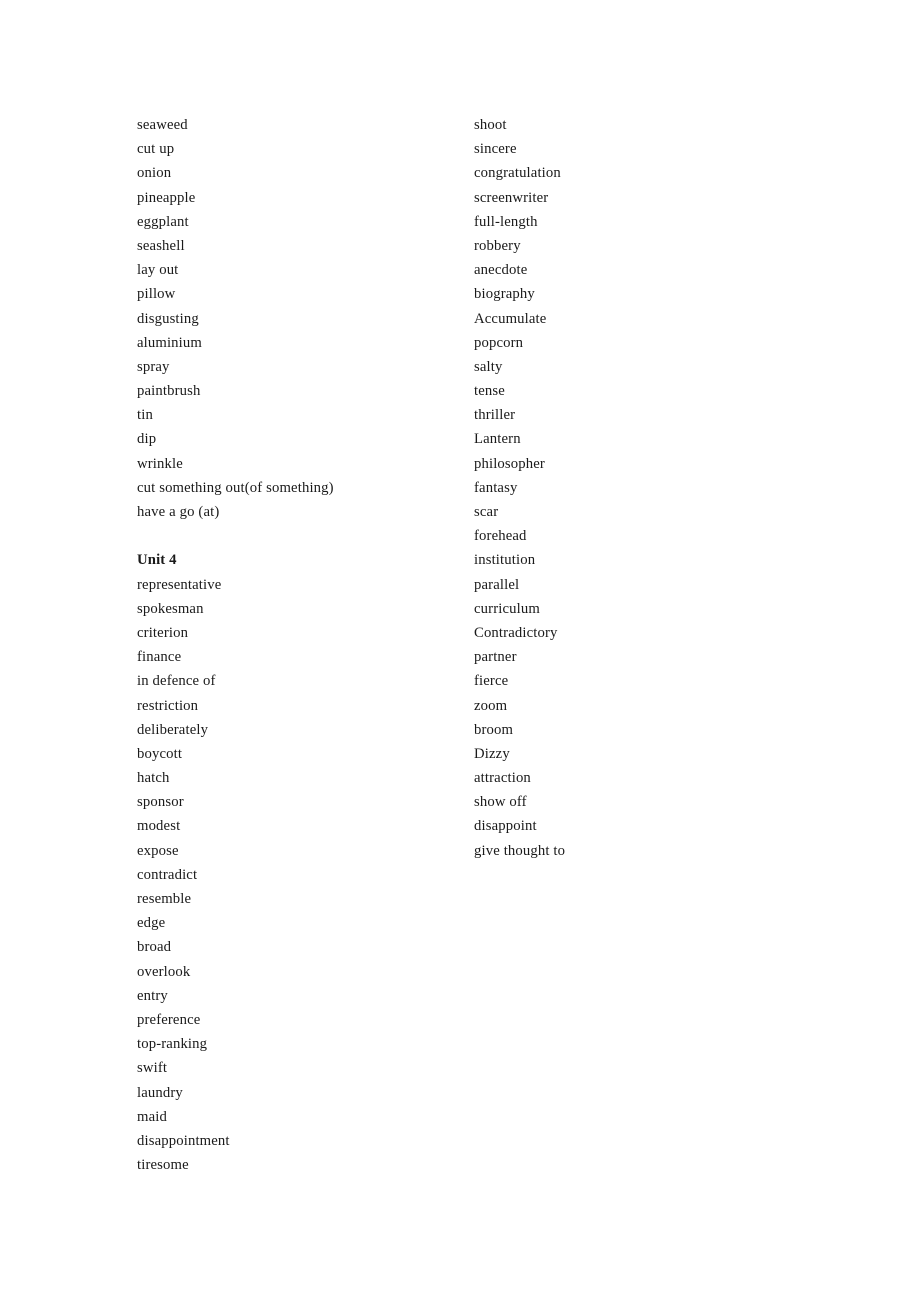  I want to click on vocabulary-item: disappoint, so click(505, 826).